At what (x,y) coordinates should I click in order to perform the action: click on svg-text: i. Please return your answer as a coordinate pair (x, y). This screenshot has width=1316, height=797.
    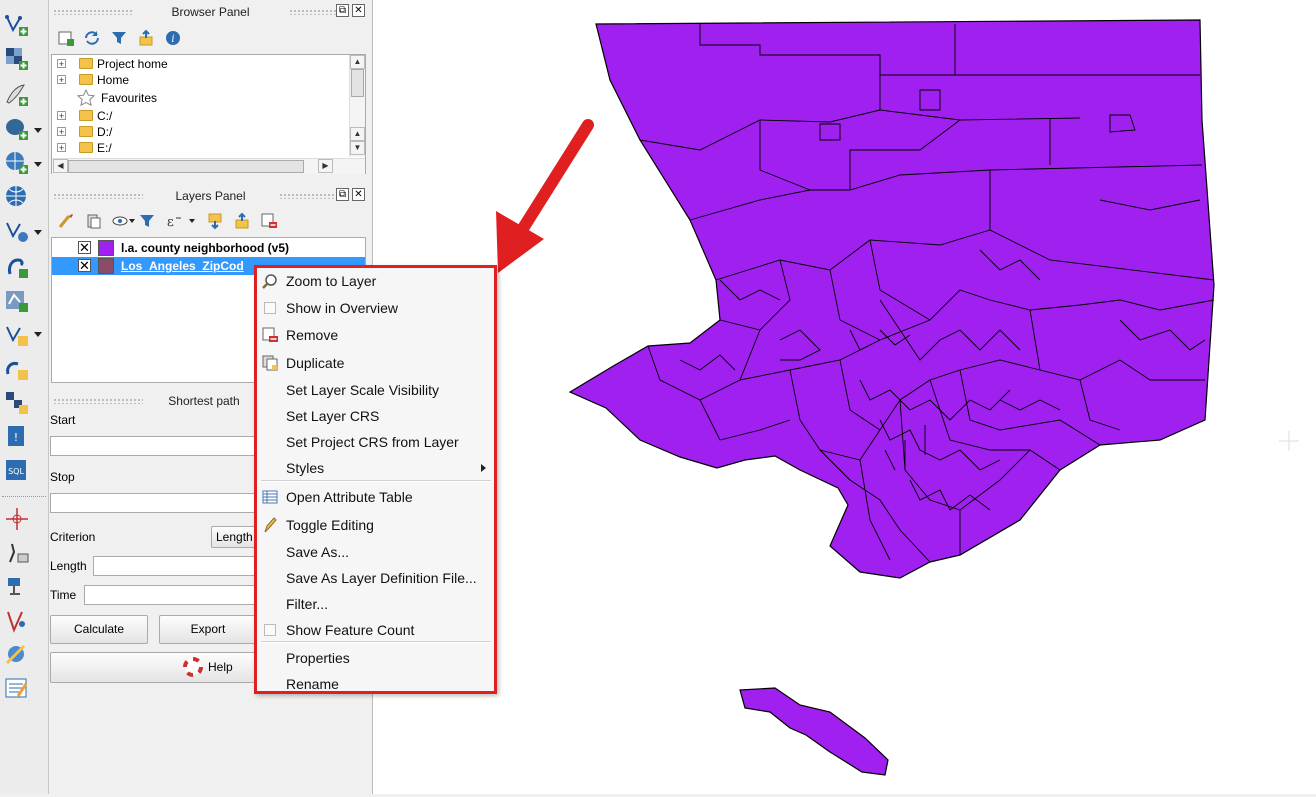
    Looking at the image, I should click on (172, 39).